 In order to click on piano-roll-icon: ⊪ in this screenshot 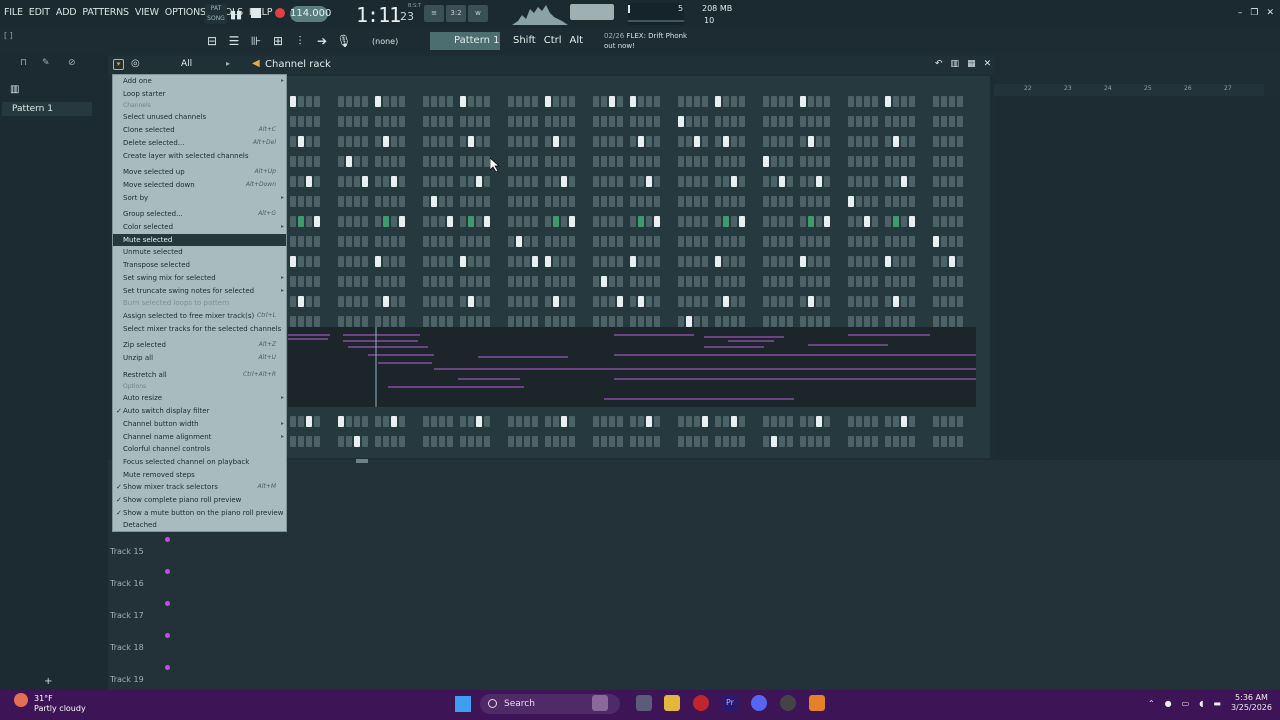, I will do `click(256, 41)`.